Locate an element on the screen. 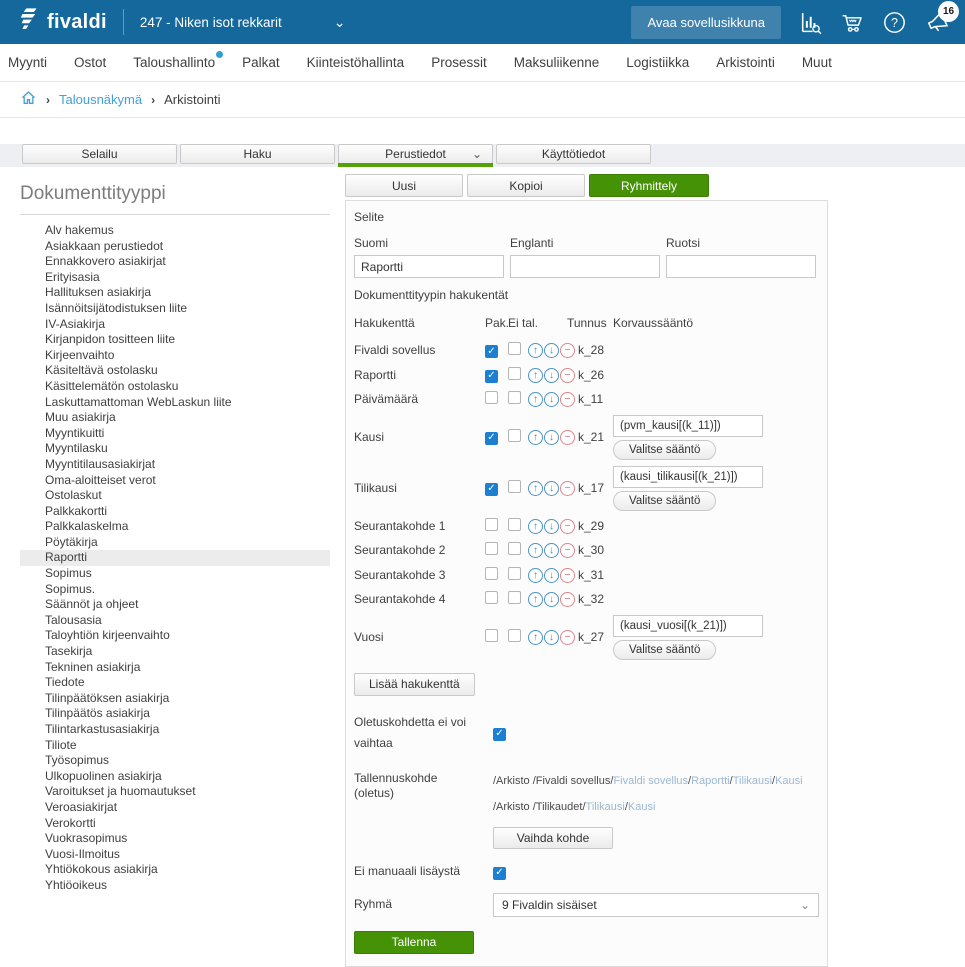 Image resolution: width=965 pixels, height=967 pixels. doc-type-item-ulkopuolinen-asiakirja: Ulkopuolinen asiakirja is located at coordinates (175, 777).